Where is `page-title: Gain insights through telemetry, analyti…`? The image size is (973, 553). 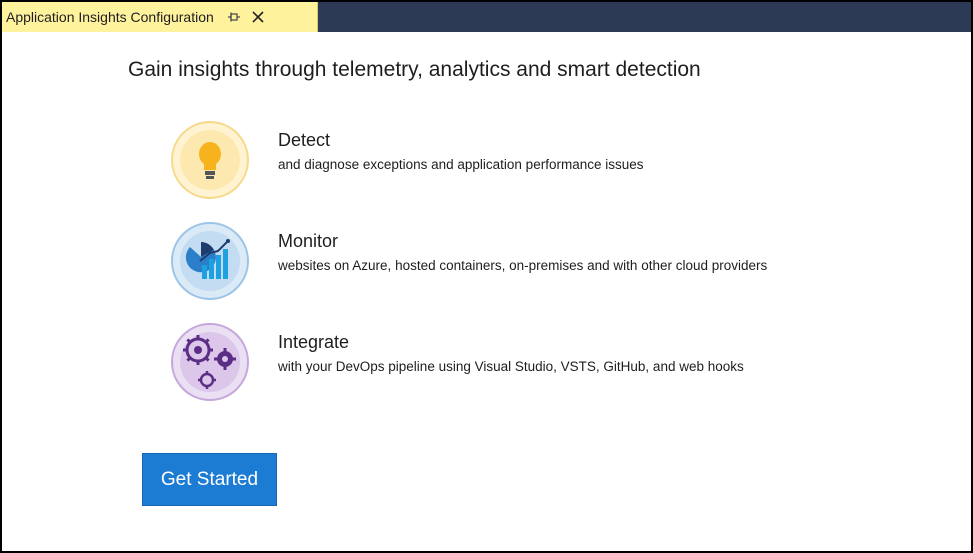
page-title: Gain insights through telemetry, analyti… is located at coordinates (414, 69).